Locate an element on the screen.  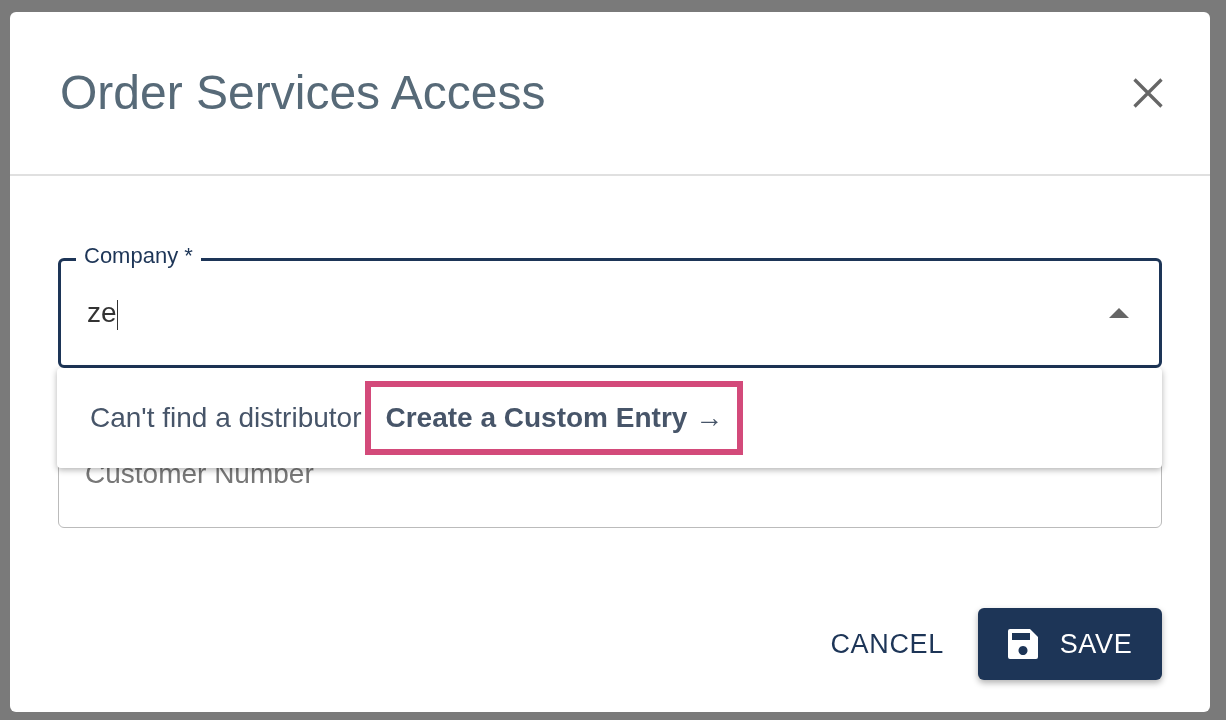
input-value: ze is located at coordinates (103, 314).